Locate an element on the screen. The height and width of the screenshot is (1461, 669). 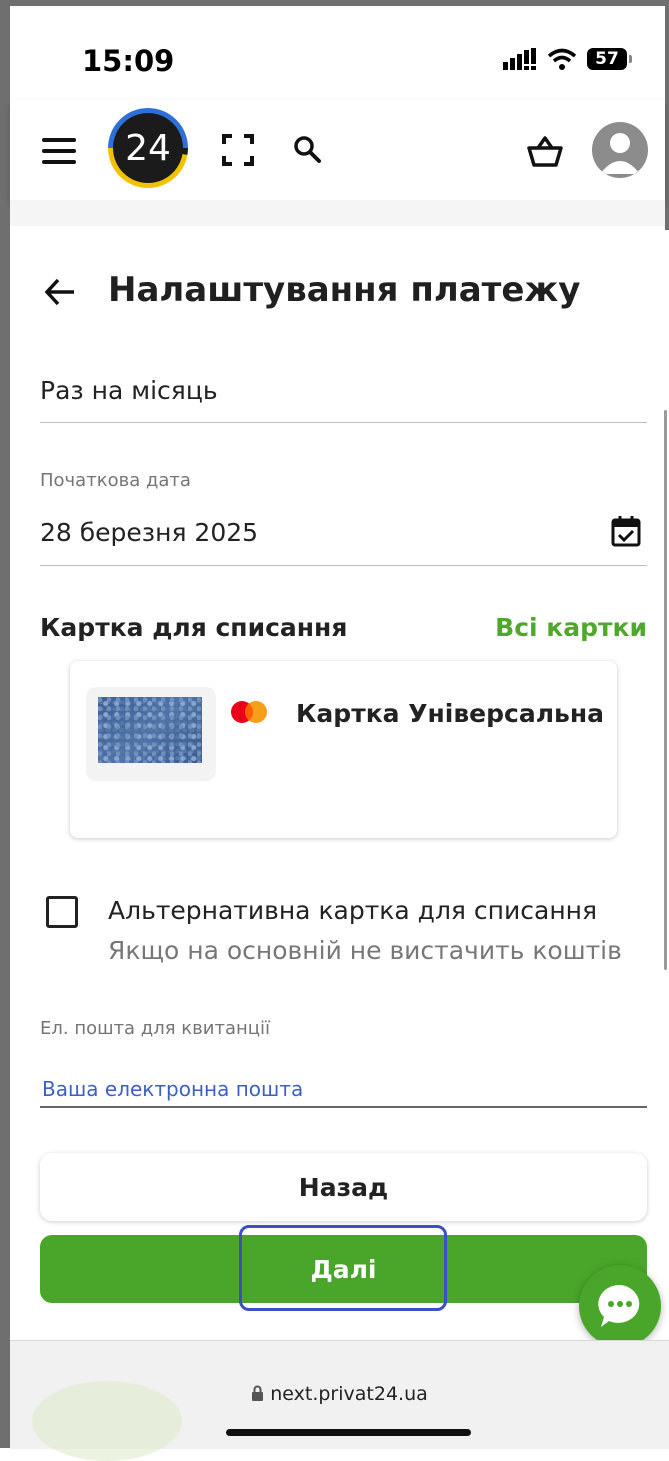
card-section-title: Картка для списання is located at coordinates (194, 627).